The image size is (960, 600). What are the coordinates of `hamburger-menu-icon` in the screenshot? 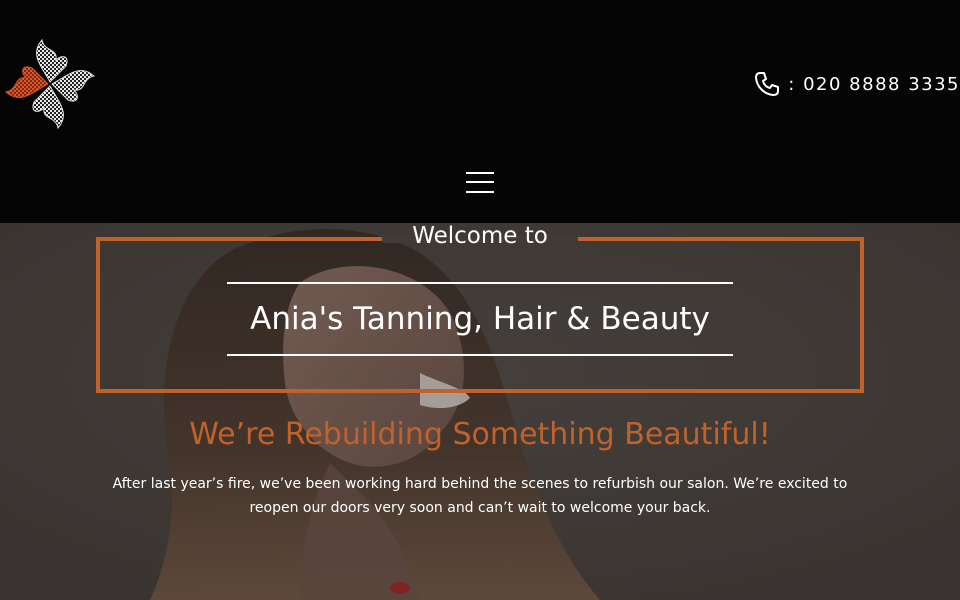 It's located at (480, 182).